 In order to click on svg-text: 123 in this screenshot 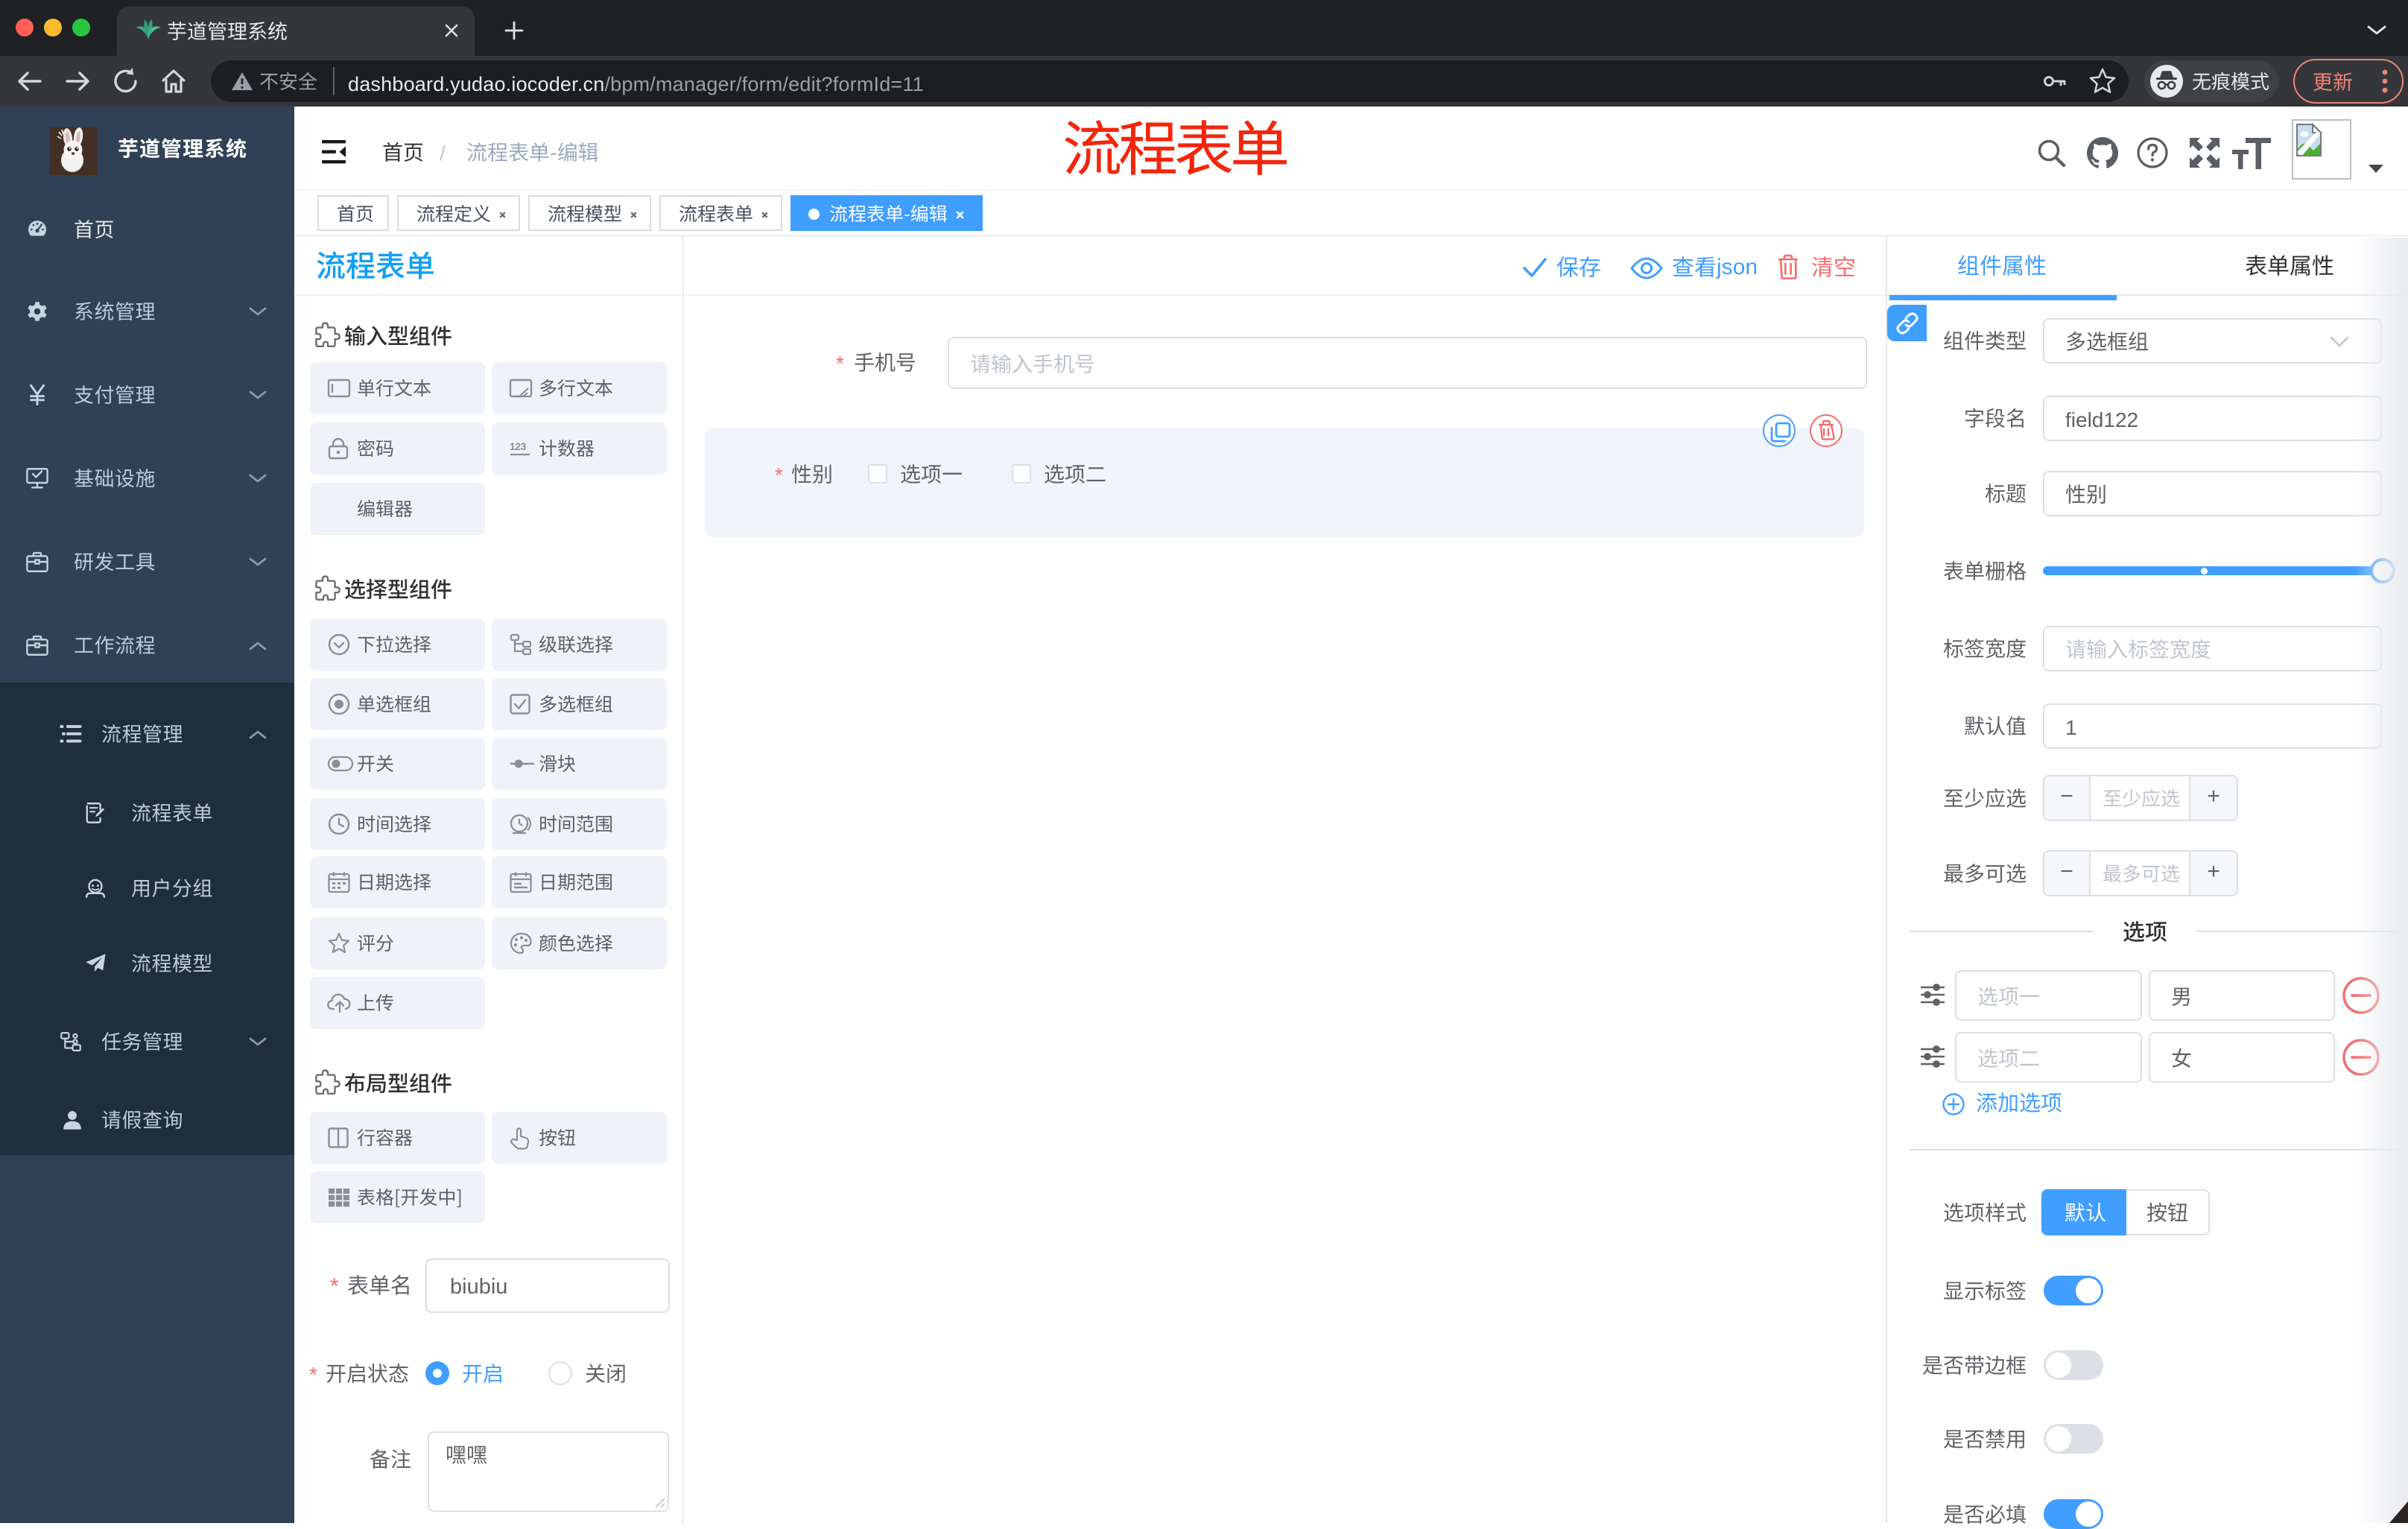, I will do `click(518, 446)`.